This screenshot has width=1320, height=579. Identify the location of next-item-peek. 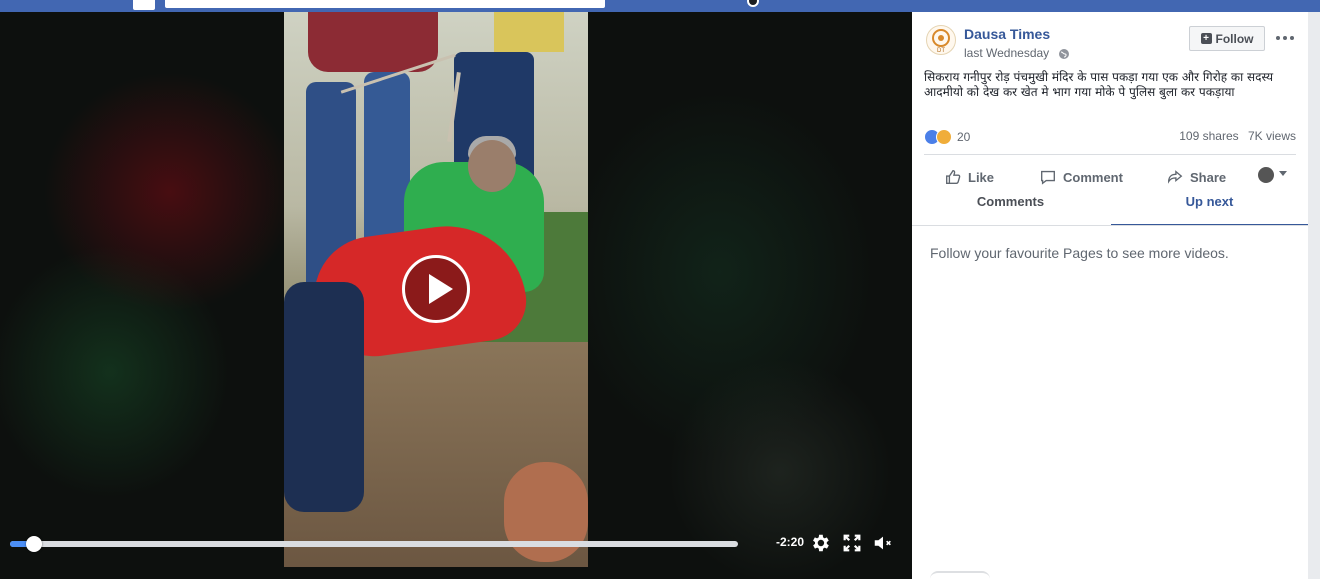
(960, 575).